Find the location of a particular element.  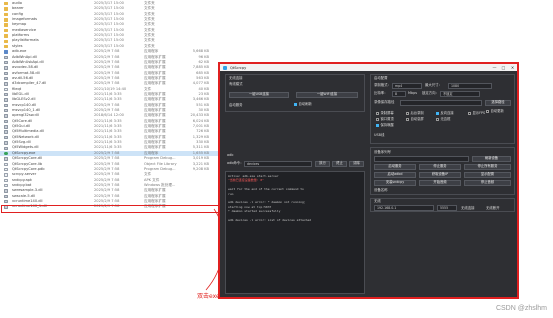

auto-off-checkbox: 自动息屏 is located at coordinates (415, 119).